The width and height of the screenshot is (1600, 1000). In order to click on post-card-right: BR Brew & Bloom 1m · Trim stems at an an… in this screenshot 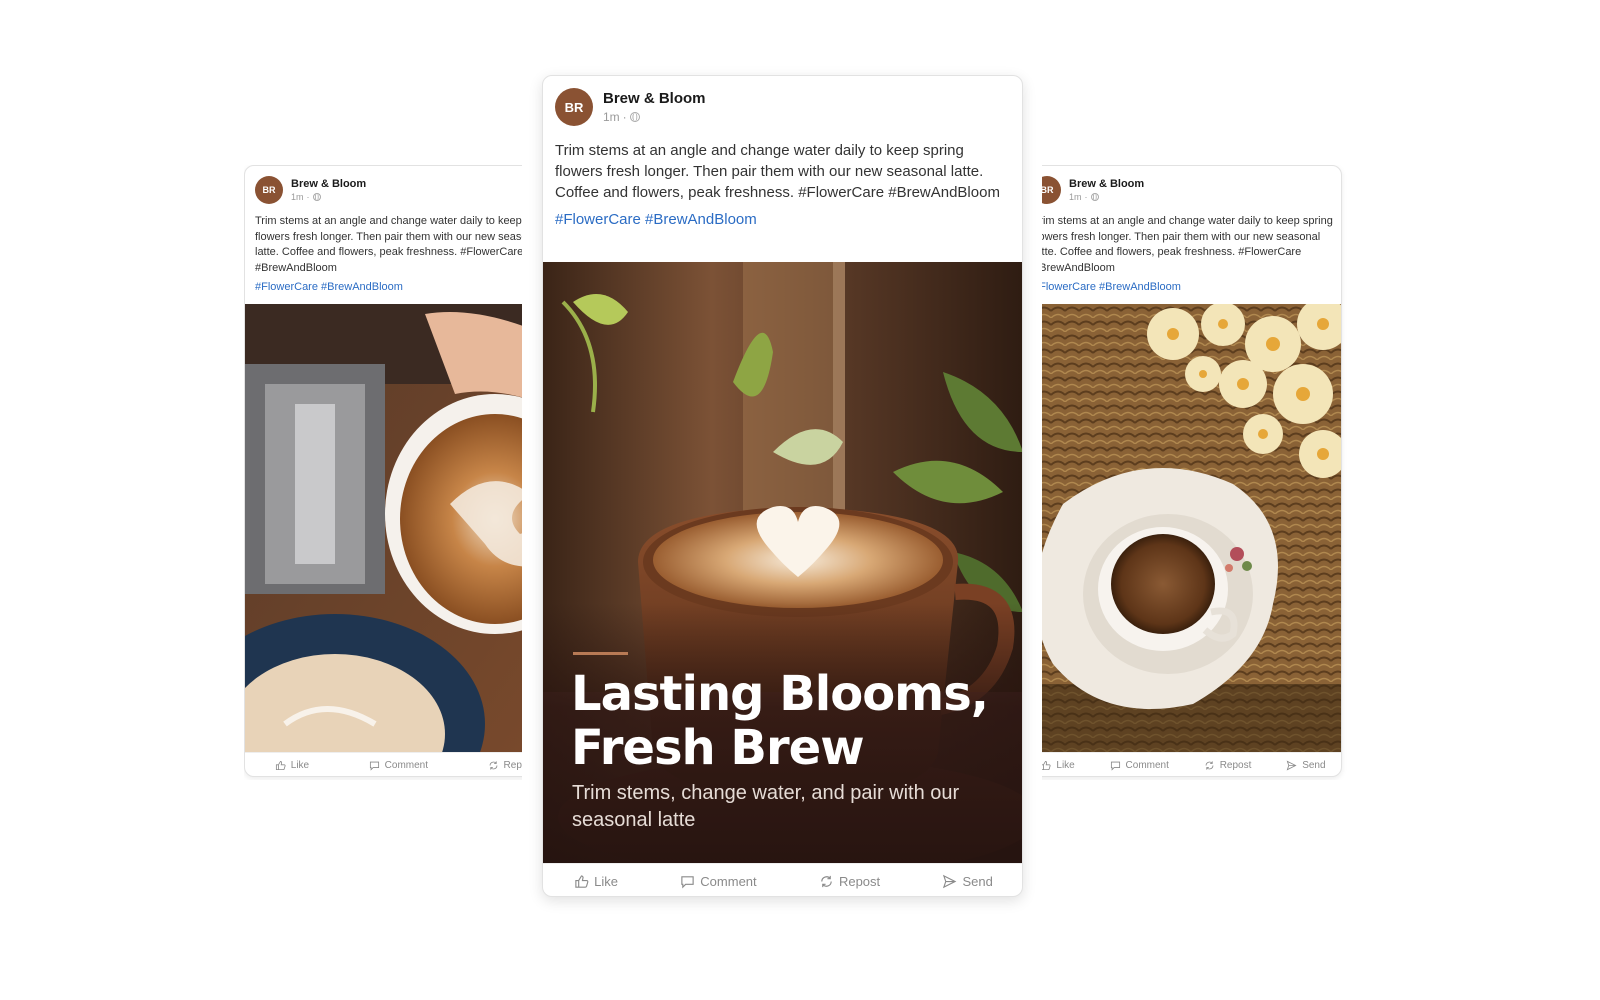, I will do `click(1192, 471)`.